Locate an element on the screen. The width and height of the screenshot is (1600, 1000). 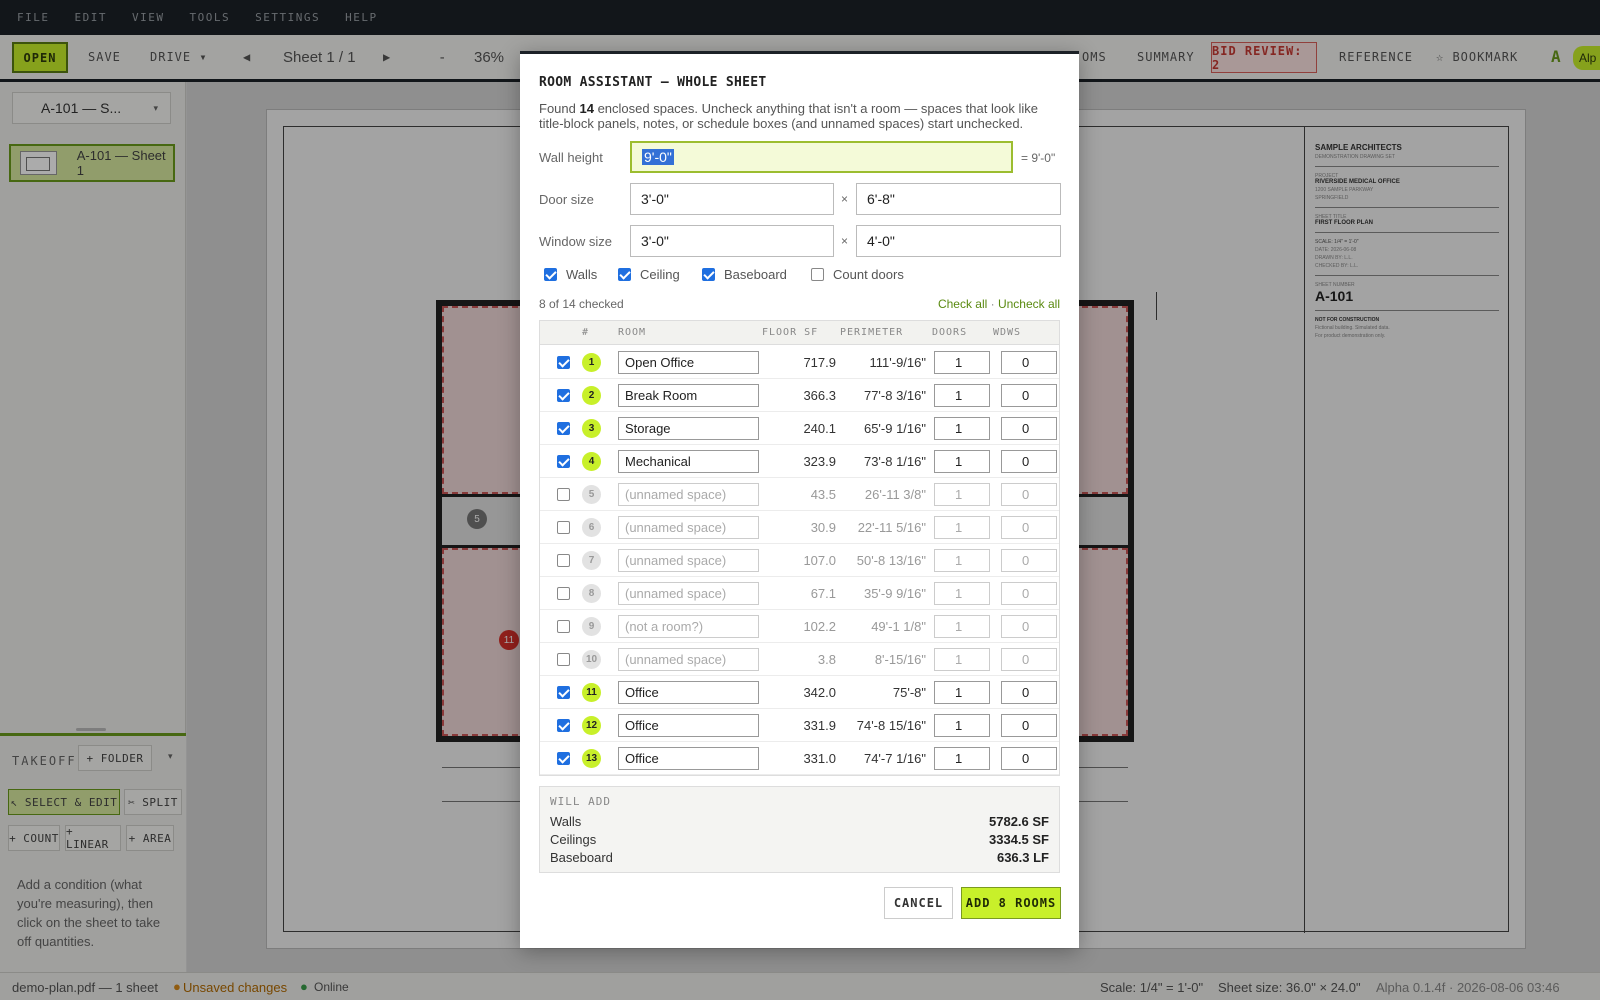
cancel-button: CANCEL is located at coordinates (918, 903).